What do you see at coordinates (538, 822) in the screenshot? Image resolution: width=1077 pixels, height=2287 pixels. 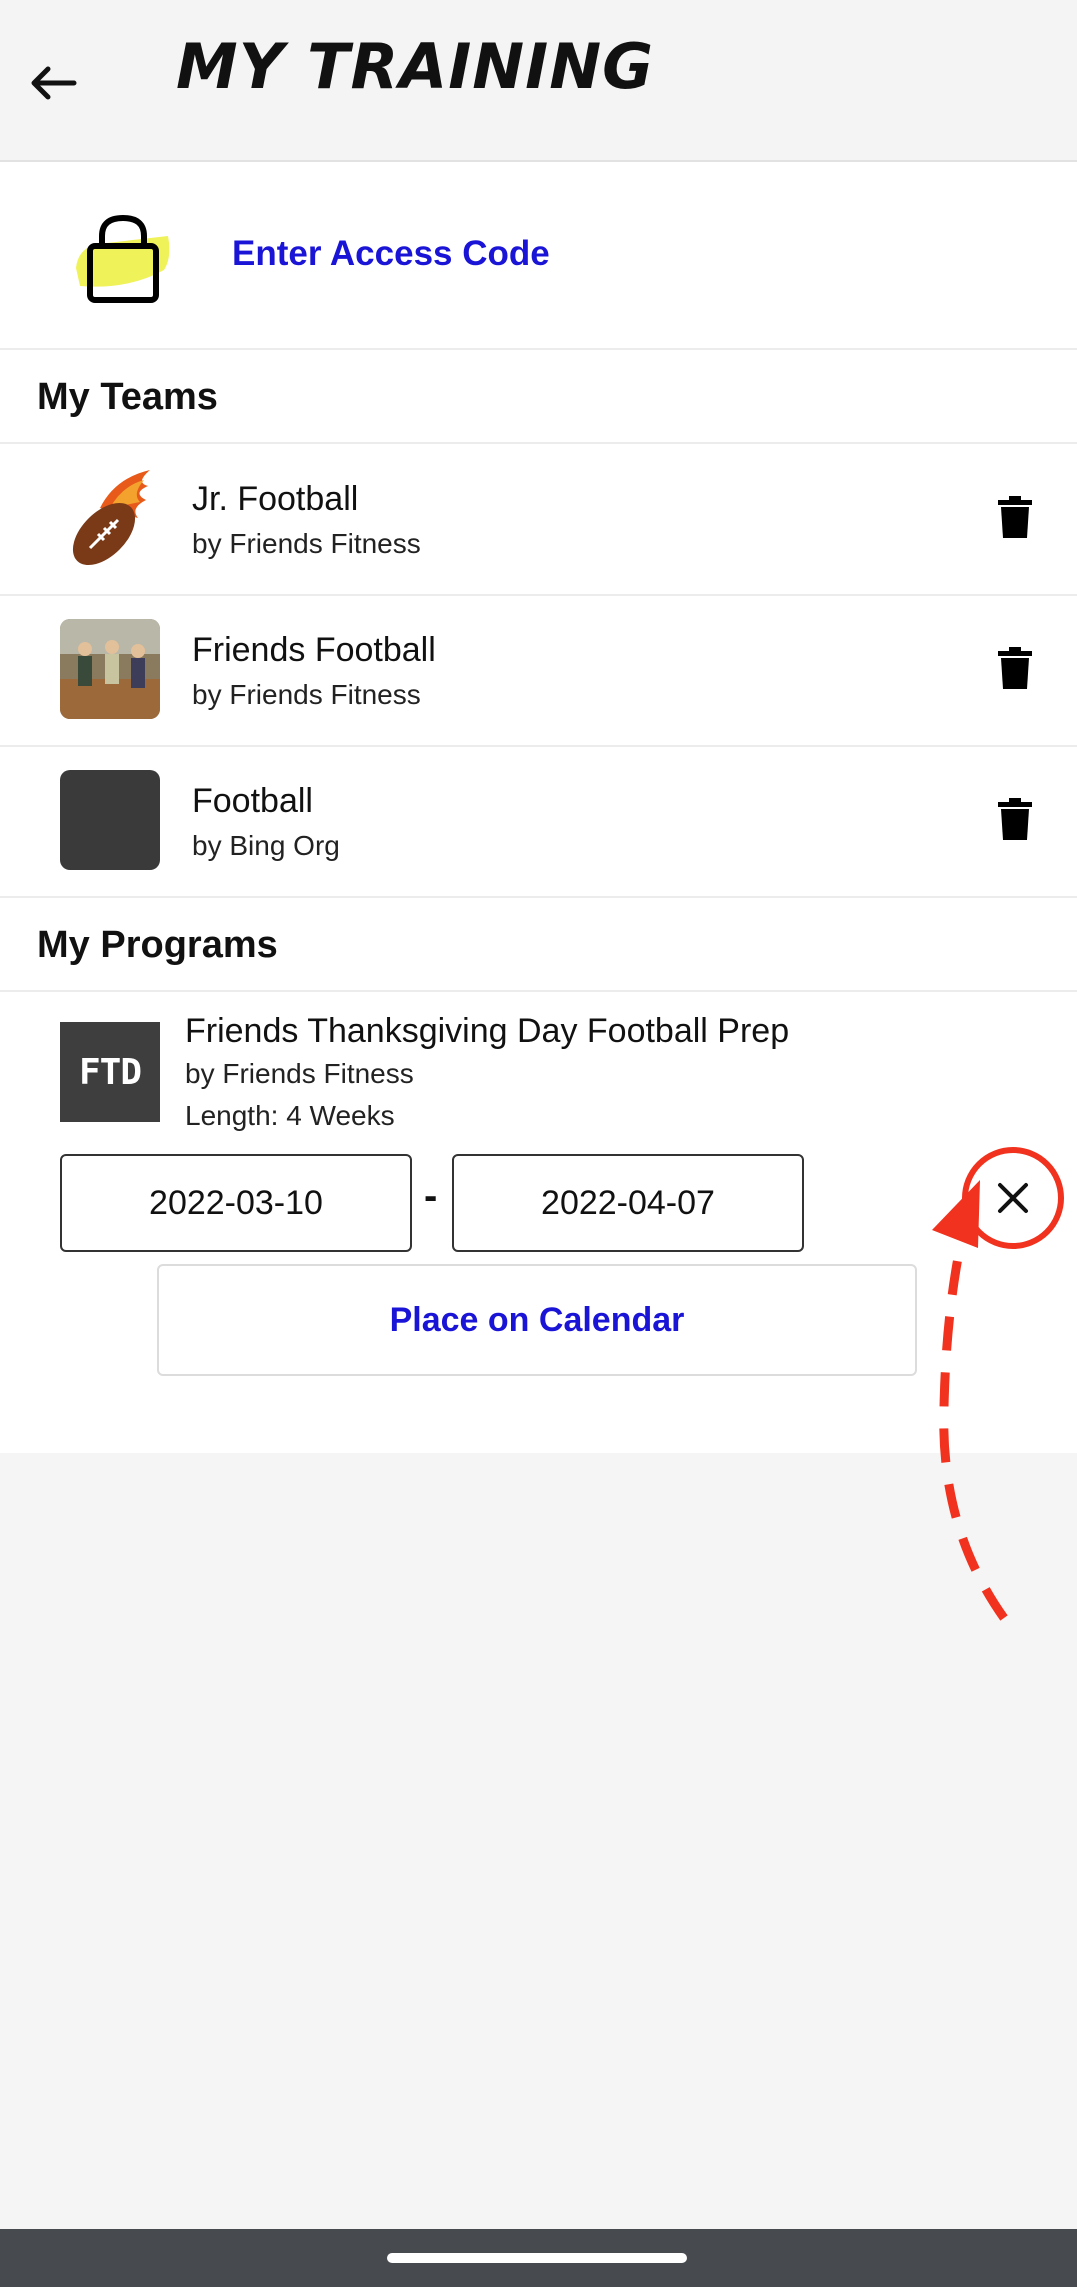 I see `team-row: Football by Bing Org` at bounding box center [538, 822].